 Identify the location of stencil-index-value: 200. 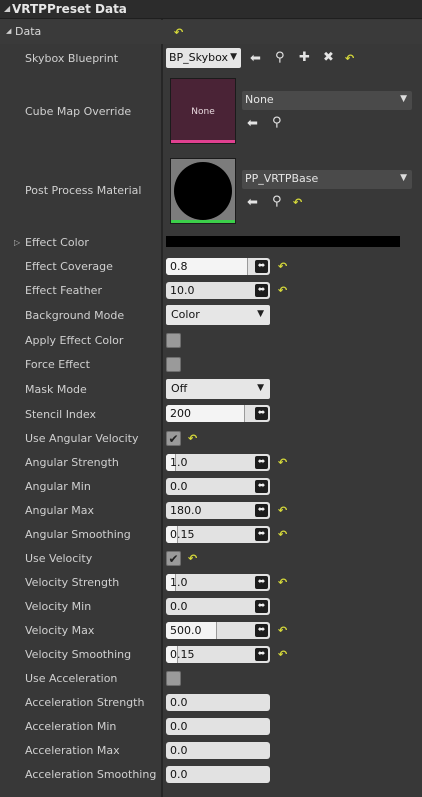
(180, 413).